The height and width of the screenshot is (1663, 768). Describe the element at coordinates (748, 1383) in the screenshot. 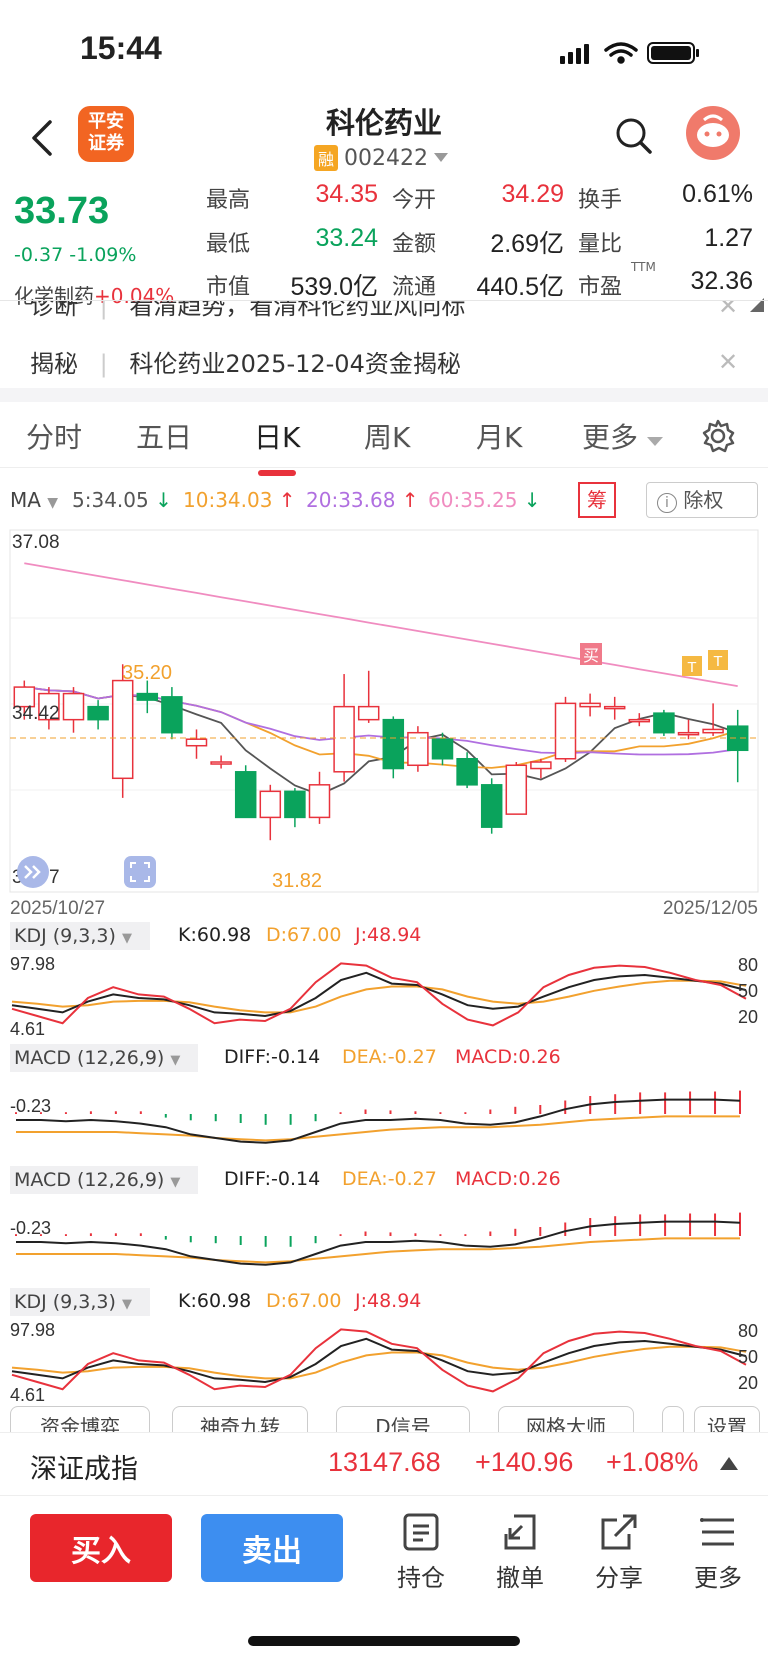

I see `kdj-ref-20: 20` at that location.